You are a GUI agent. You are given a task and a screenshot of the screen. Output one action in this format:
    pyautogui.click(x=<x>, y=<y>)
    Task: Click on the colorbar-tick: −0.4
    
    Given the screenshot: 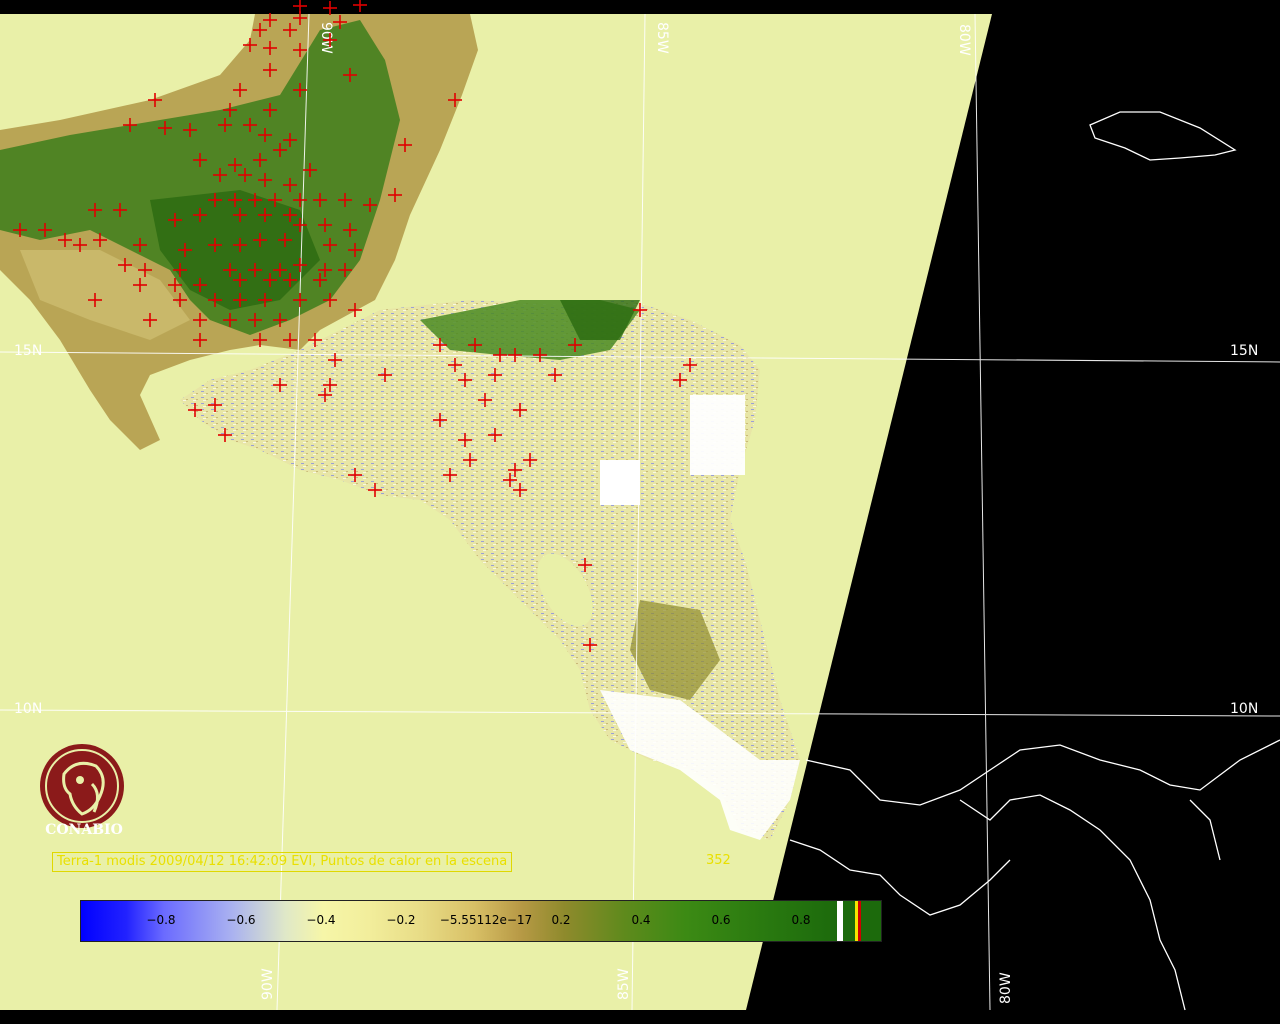 What is the action you would take?
    pyautogui.click(x=321, y=920)
    